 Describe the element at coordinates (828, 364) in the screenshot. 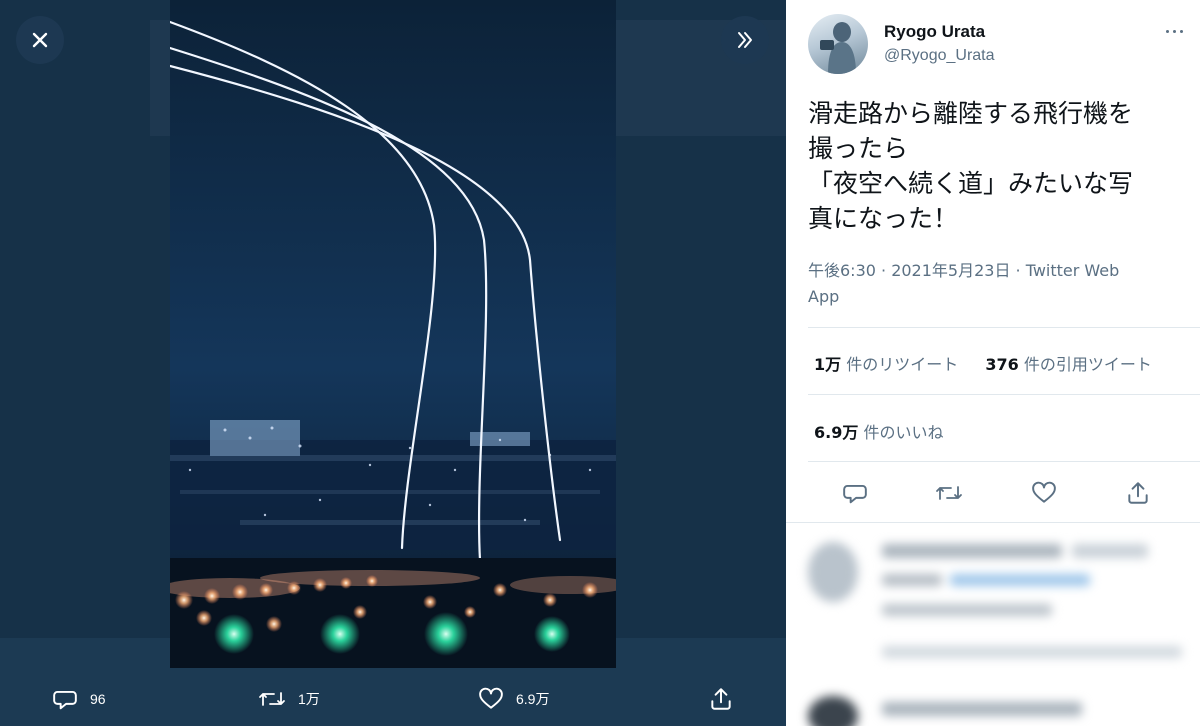

I see `retweets-count: 1万` at that location.